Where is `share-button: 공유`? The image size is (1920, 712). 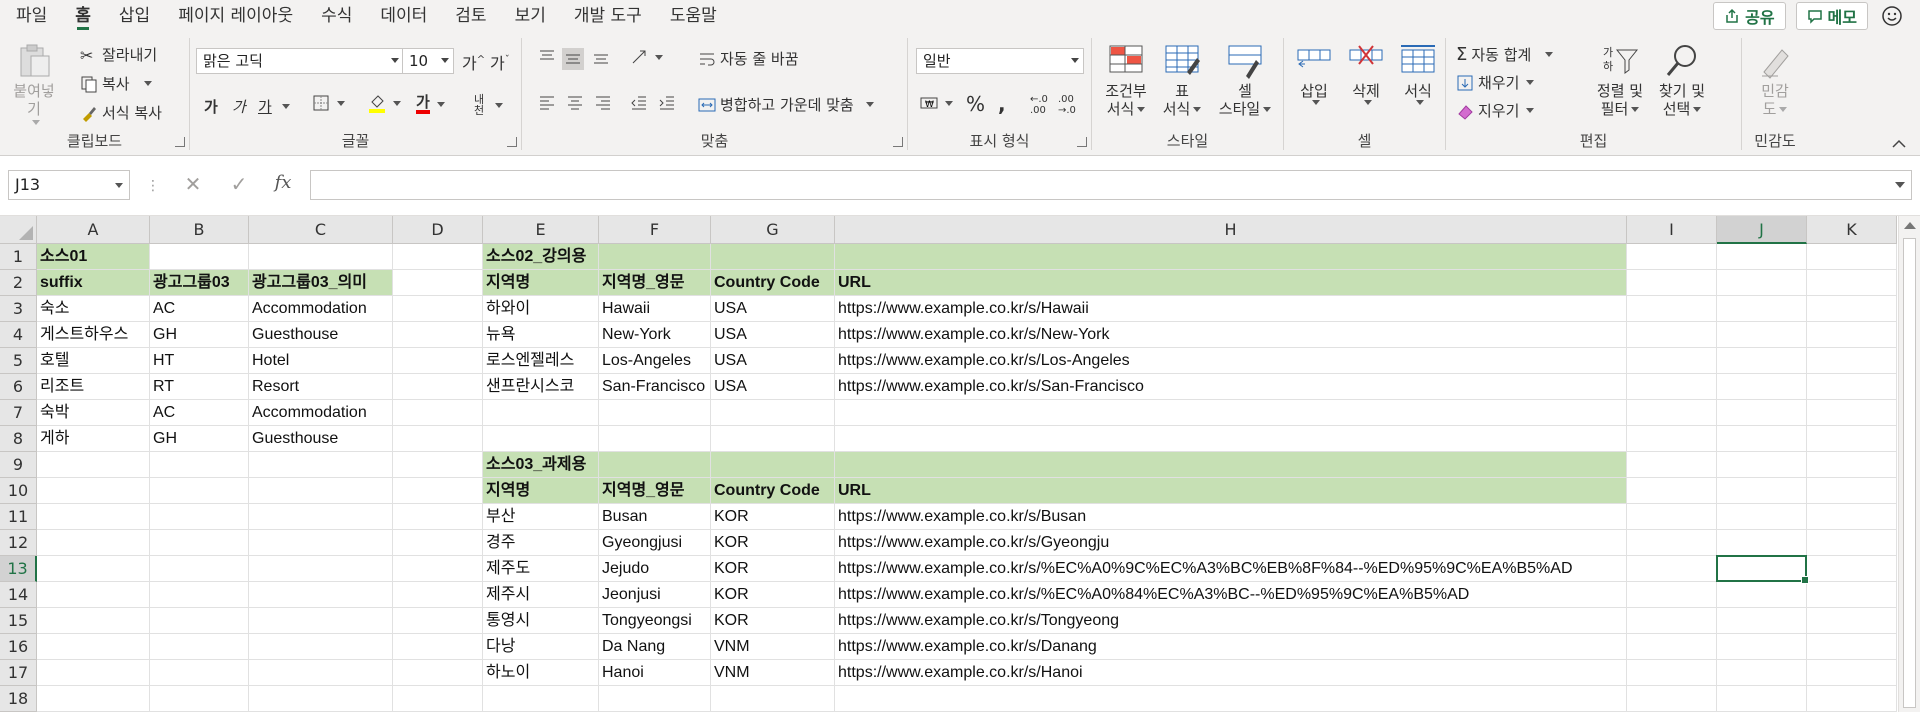
share-button: 공유 is located at coordinates (1749, 16).